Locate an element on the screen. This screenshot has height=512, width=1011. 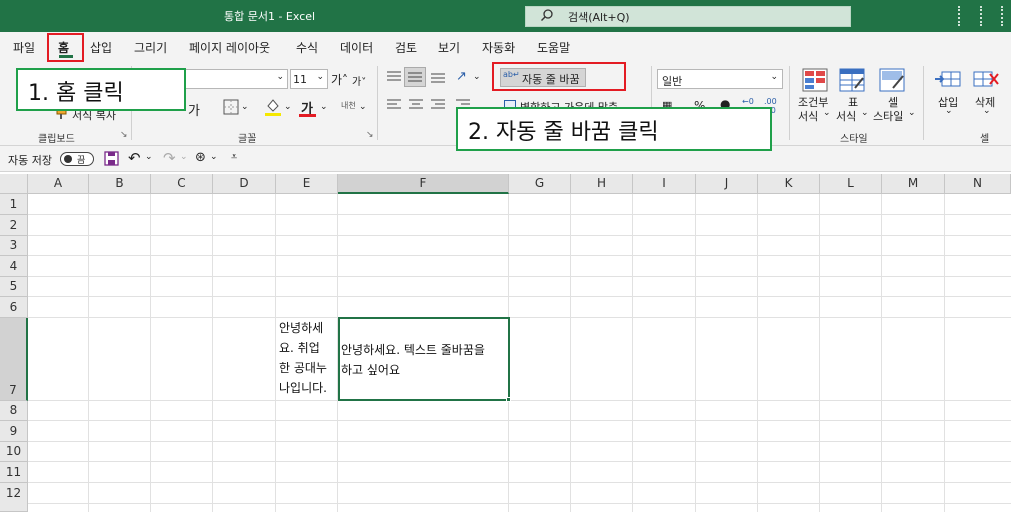
orientation-icon: ↗ is located at coordinates (461, 76).